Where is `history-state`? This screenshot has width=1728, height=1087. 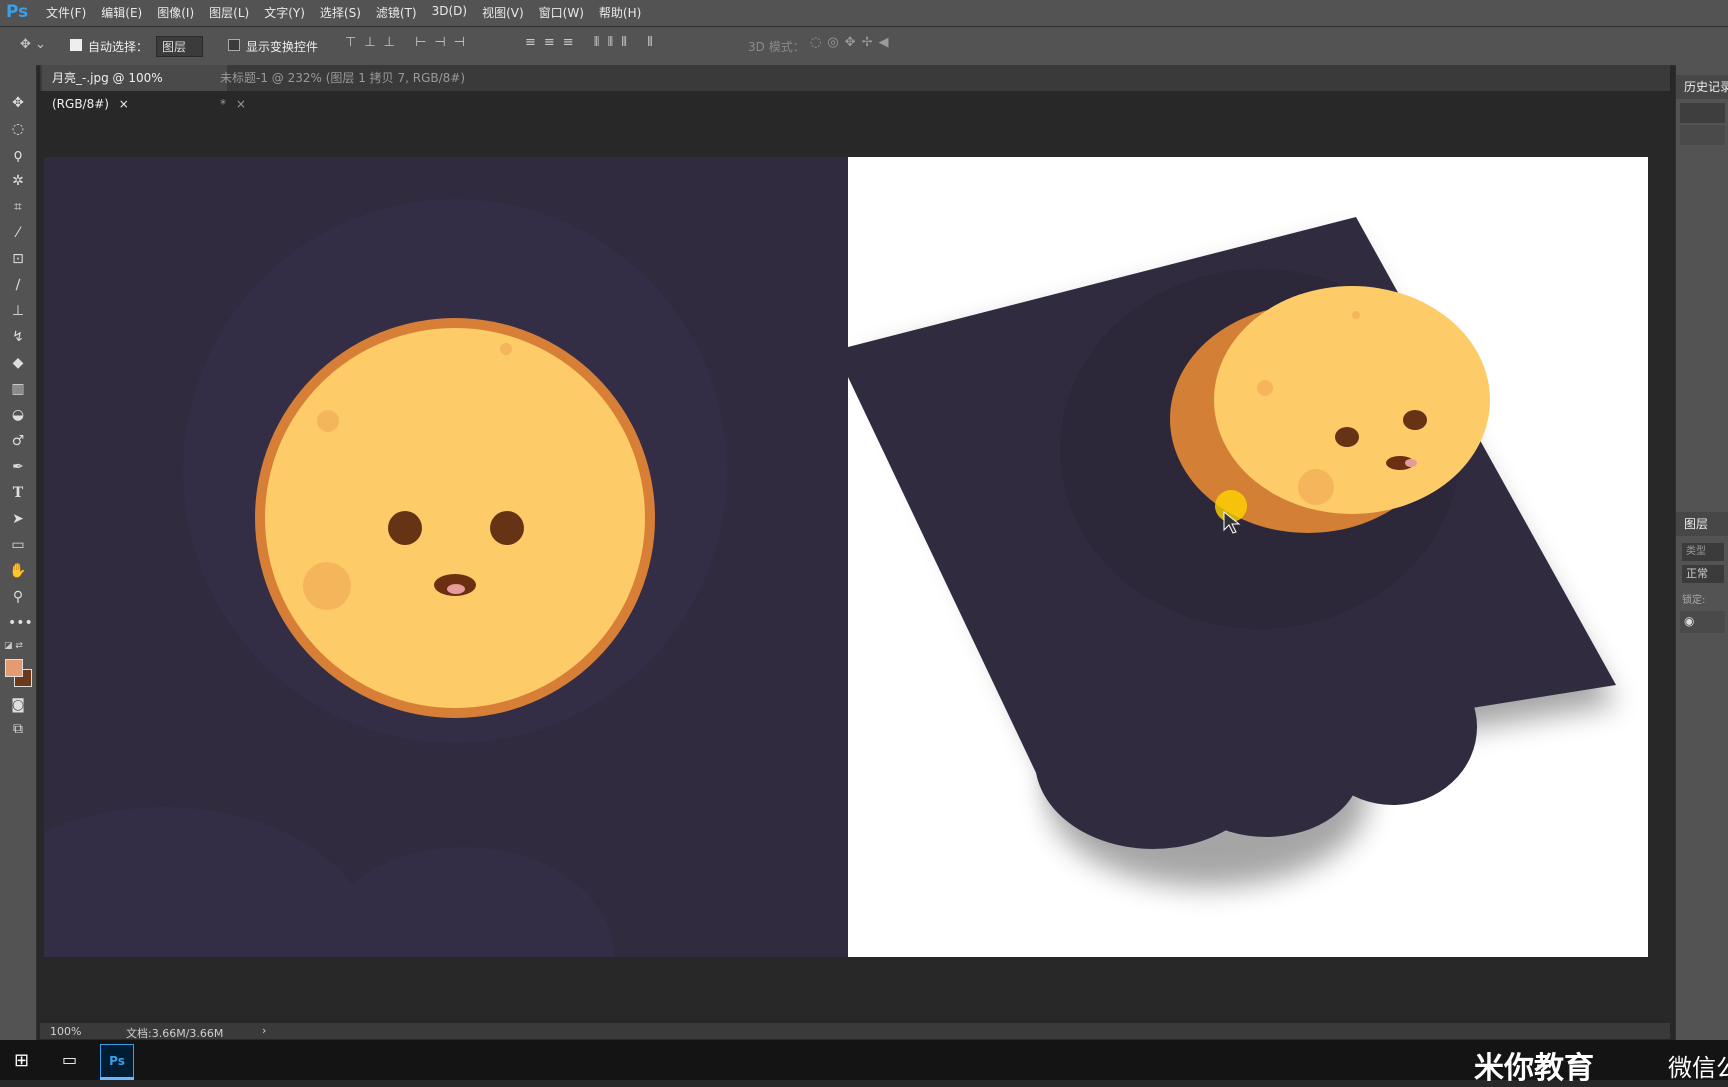
history-state is located at coordinates (1702, 135).